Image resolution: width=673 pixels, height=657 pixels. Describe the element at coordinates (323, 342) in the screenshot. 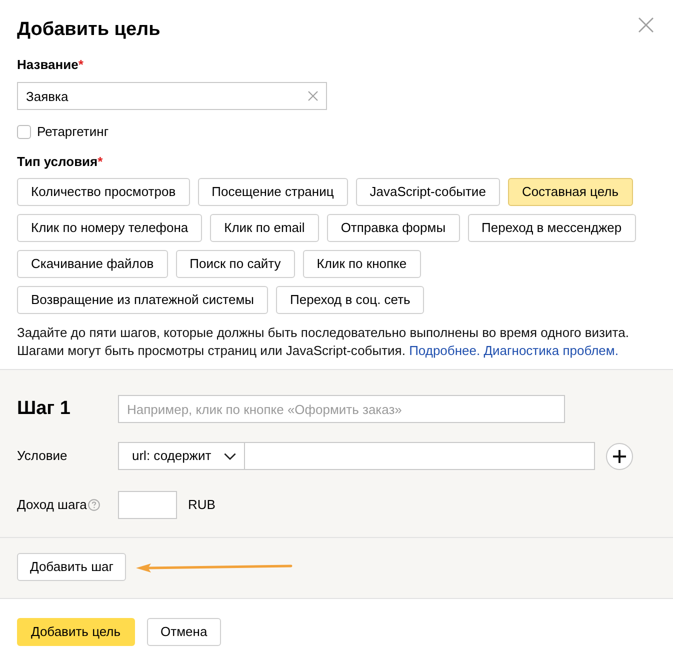

I see `description-text: Задайте до пяти шагов, которые должны быть последовательно выполнены во время одного визита. Шагами могут быть просмотры страниц или JavaScript-события. Подробнее. Диагностика проблем.` at that location.